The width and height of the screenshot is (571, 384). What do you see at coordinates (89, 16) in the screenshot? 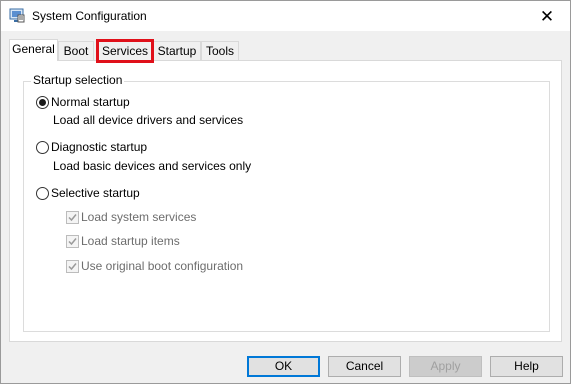
I see `window-title: System Configuration` at bounding box center [89, 16].